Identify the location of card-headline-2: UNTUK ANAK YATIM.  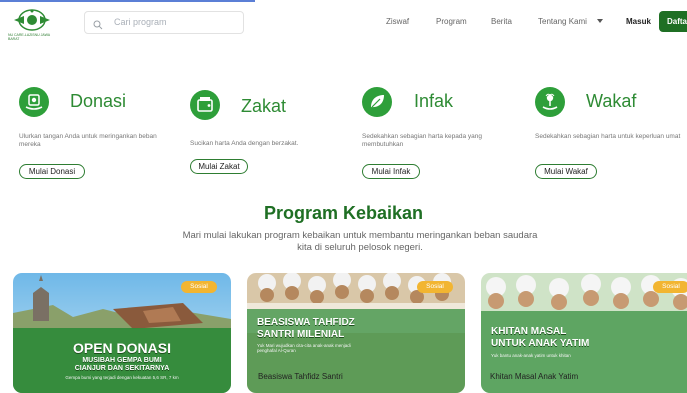
(540, 343).